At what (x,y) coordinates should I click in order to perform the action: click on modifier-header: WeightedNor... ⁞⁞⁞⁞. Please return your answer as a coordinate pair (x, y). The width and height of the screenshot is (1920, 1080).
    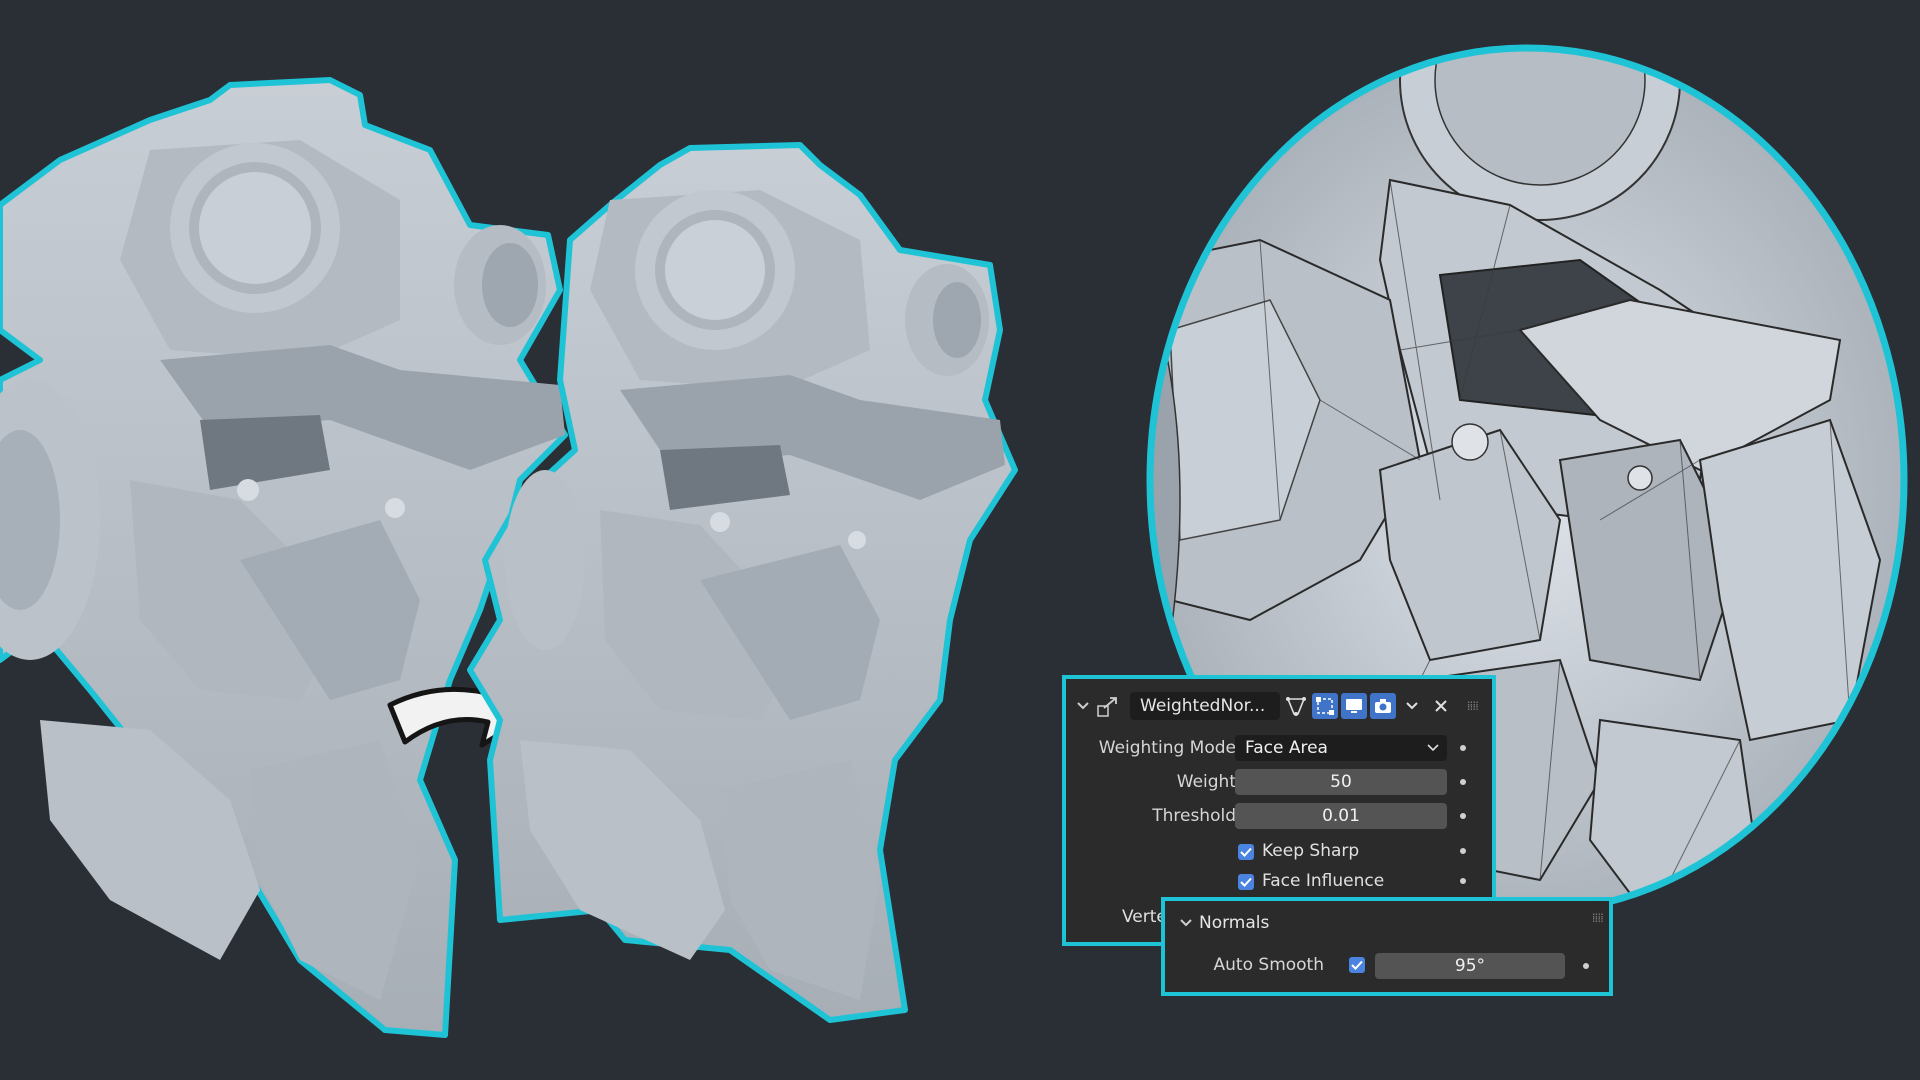
    Looking at the image, I should click on (1279, 706).